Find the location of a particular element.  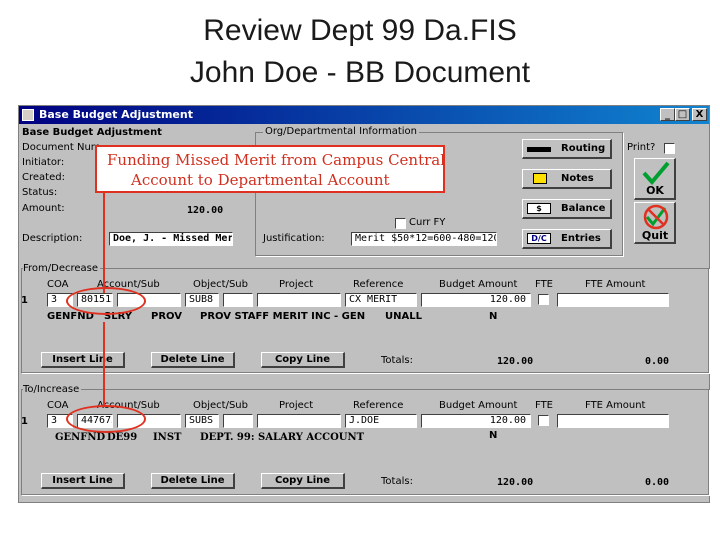

entries-label: Entries is located at coordinates (581, 238).